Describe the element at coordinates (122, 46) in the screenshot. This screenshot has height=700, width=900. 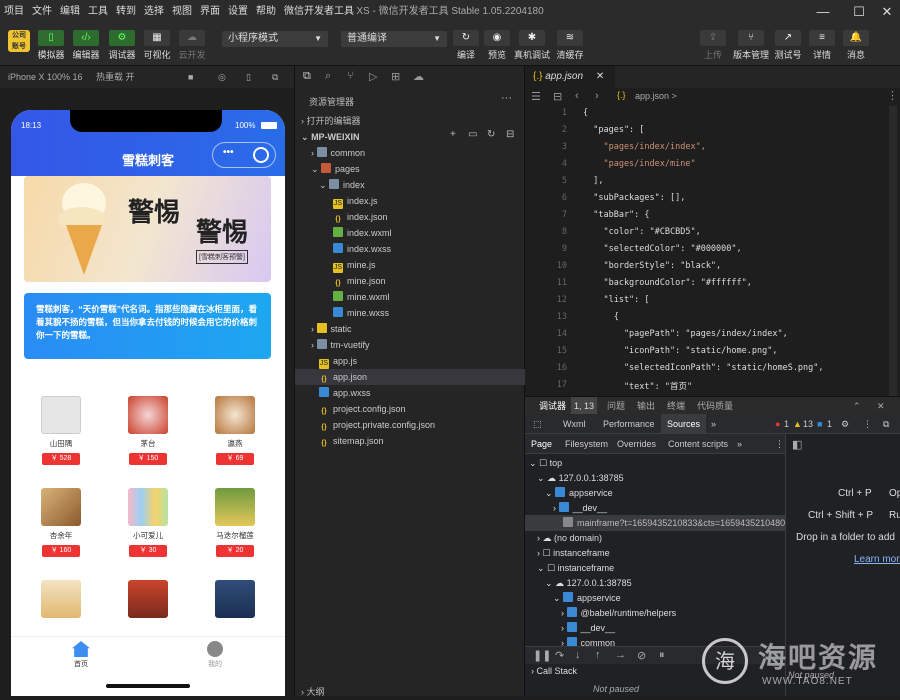
I see `debugger-button: ⚙ 调试器` at that location.